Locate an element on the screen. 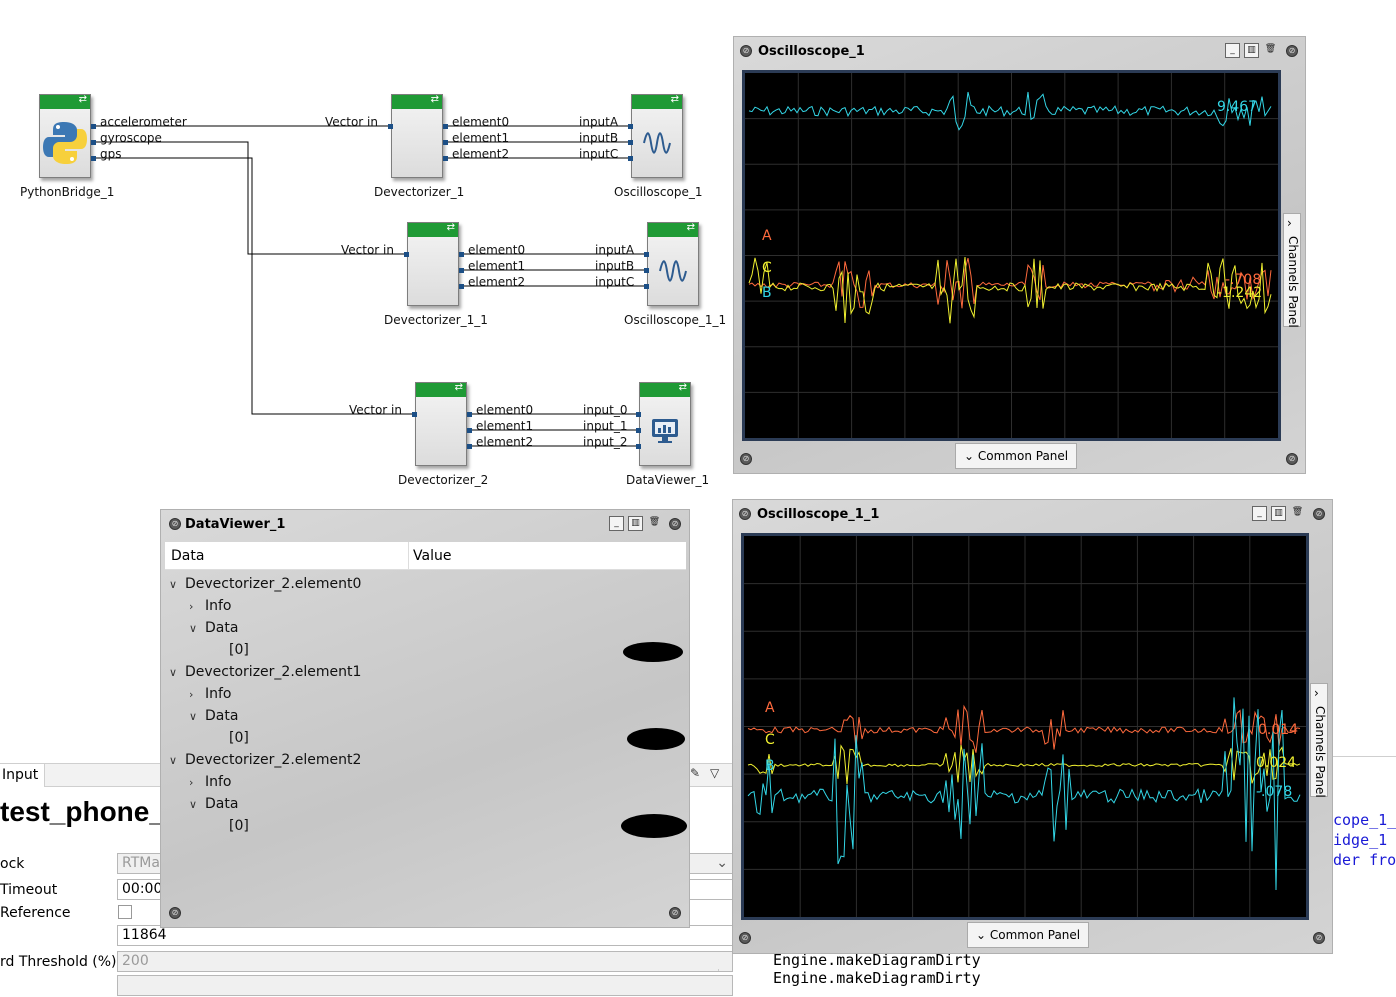  tree-item-element0: ∨ Devectorizer_2.element0 is located at coordinates (265, 584).